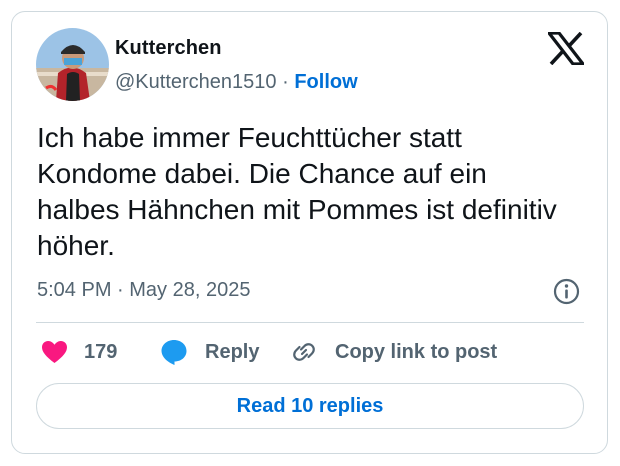  What do you see at coordinates (416, 351) in the screenshot?
I see `copy-link-label: Copy link to post` at bounding box center [416, 351].